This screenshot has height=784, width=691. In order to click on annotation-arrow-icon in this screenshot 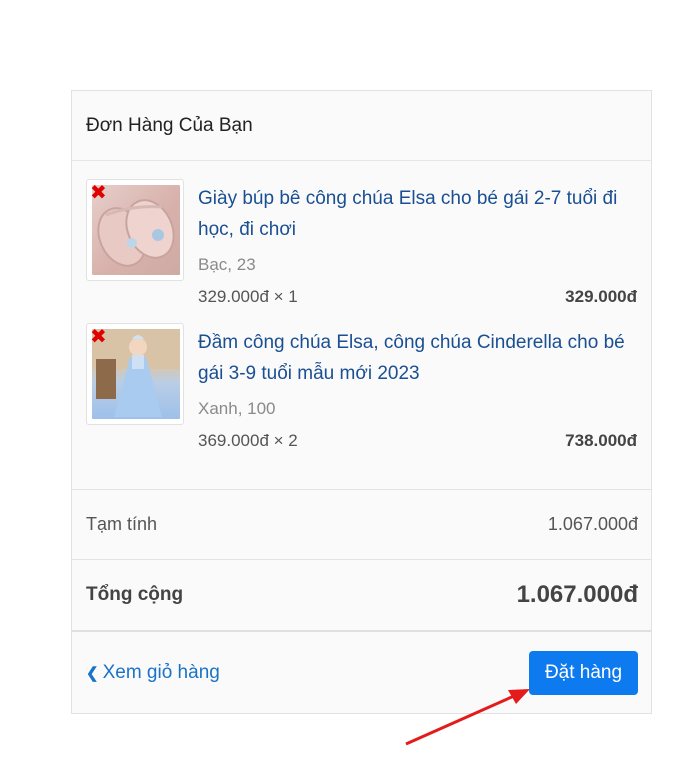, I will do `click(467, 717)`.